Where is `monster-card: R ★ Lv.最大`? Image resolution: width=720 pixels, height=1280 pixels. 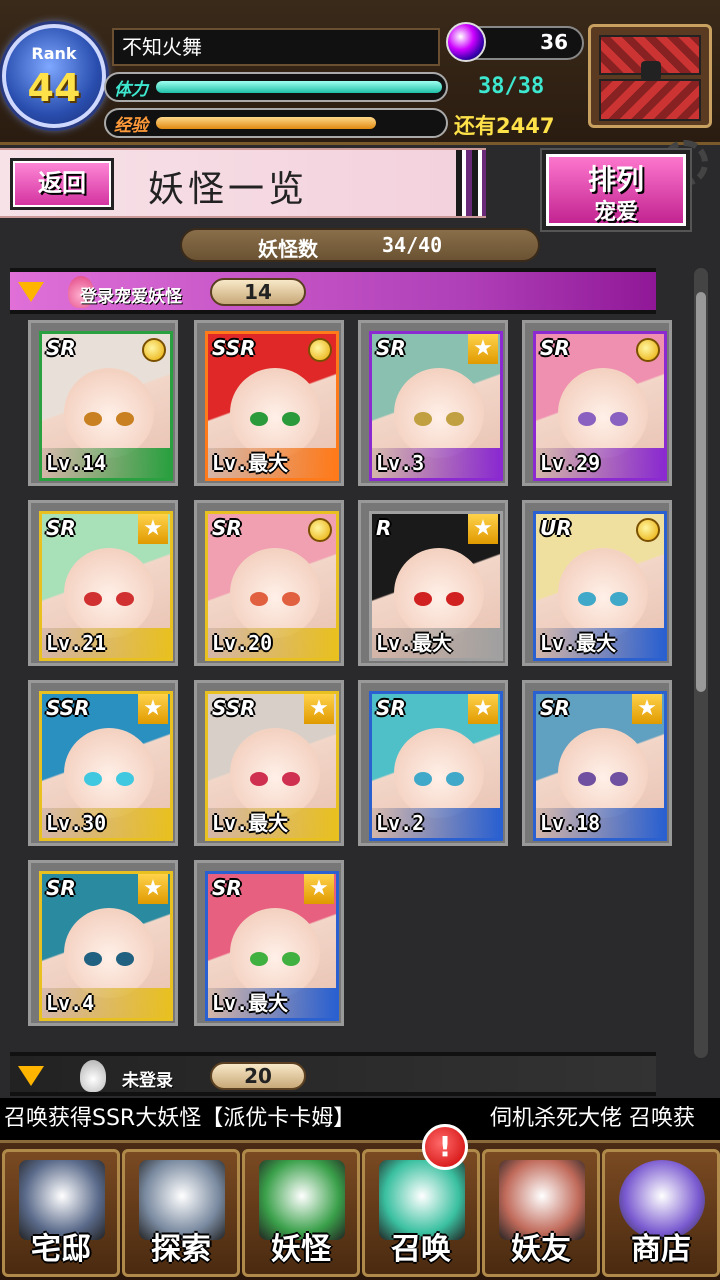 monster-card: R ★ Lv.最大 is located at coordinates (433, 583).